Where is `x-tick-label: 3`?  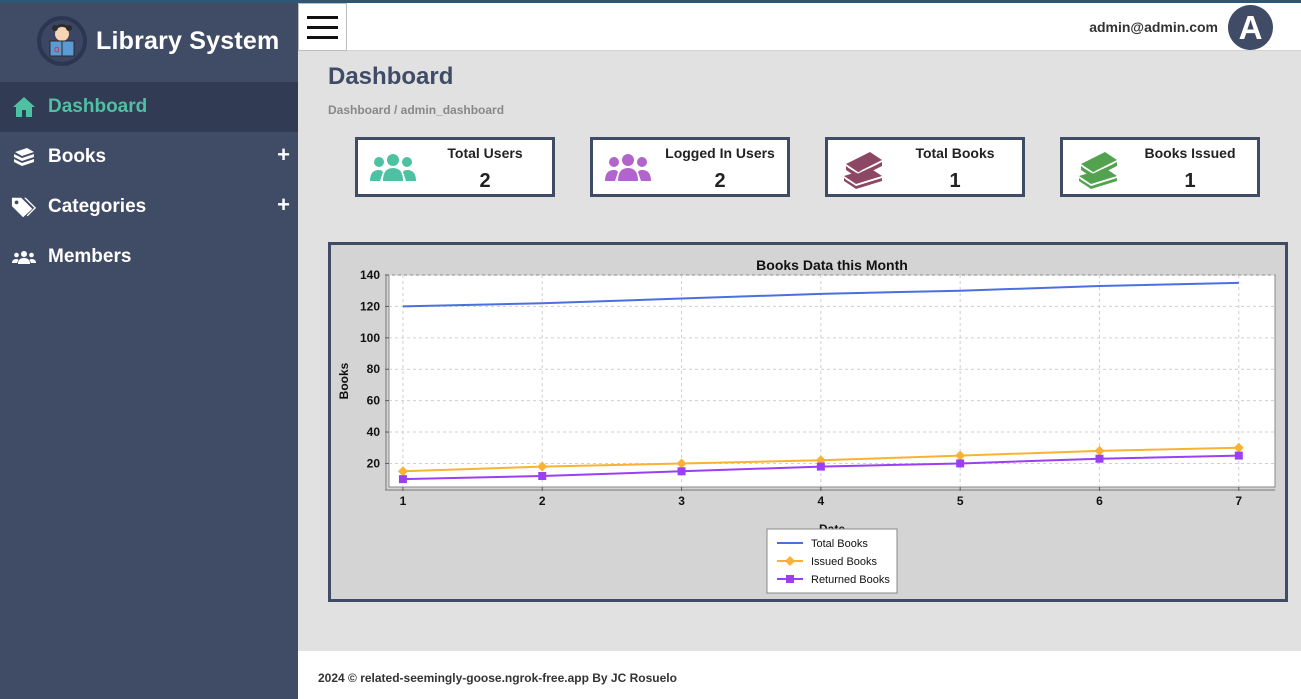 x-tick-label: 3 is located at coordinates (681, 501).